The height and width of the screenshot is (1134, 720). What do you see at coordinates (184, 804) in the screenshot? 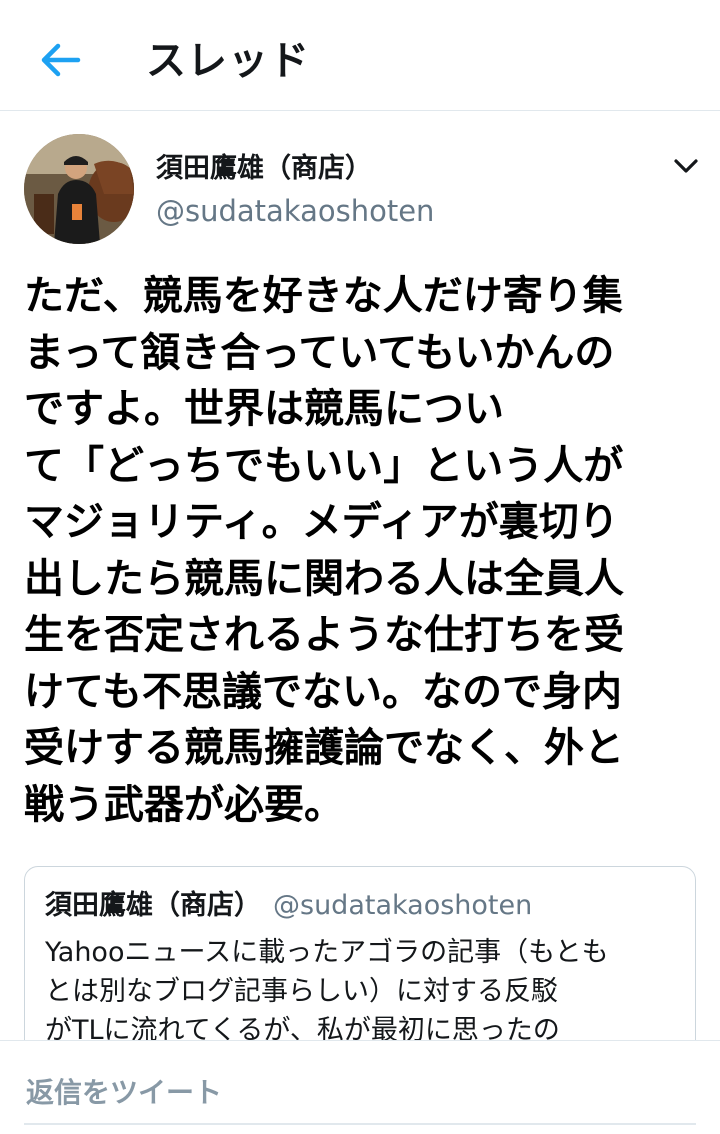
I see `tweet-text-line: 戦う武器が必要。` at bounding box center [184, 804].